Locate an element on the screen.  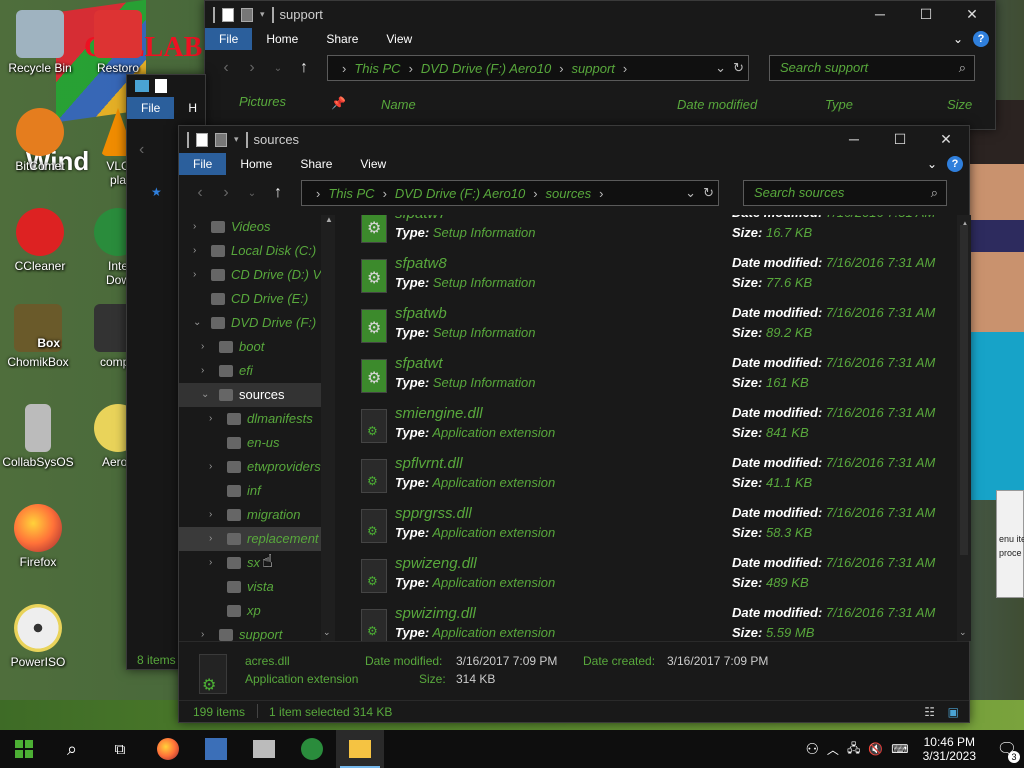
nav-item: › etwproviders is located at coordinates (256, 467).